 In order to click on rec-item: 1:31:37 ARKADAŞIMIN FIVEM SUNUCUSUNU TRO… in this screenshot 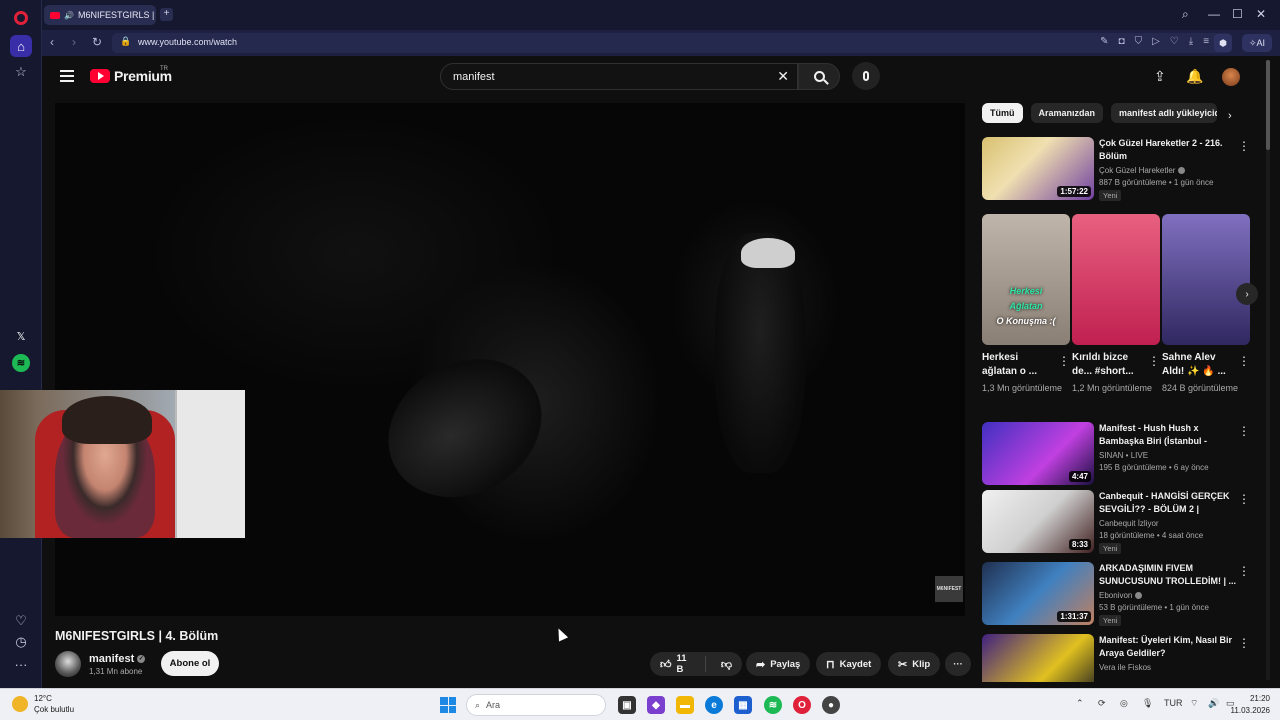, I will do `click(1116, 595)`.